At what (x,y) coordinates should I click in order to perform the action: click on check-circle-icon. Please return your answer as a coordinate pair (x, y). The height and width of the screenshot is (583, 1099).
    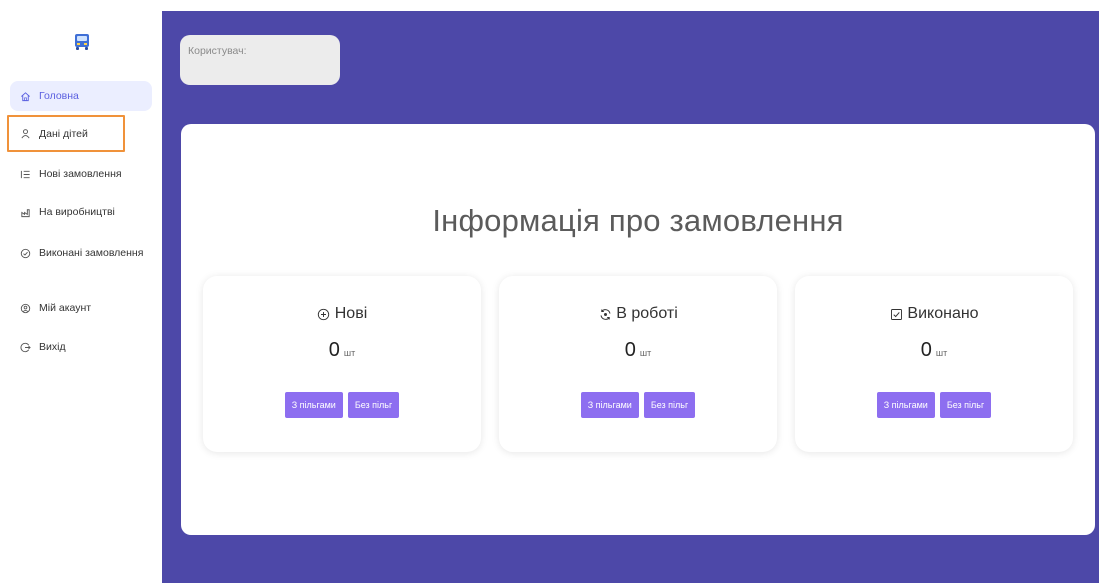
    Looking at the image, I should click on (25, 253).